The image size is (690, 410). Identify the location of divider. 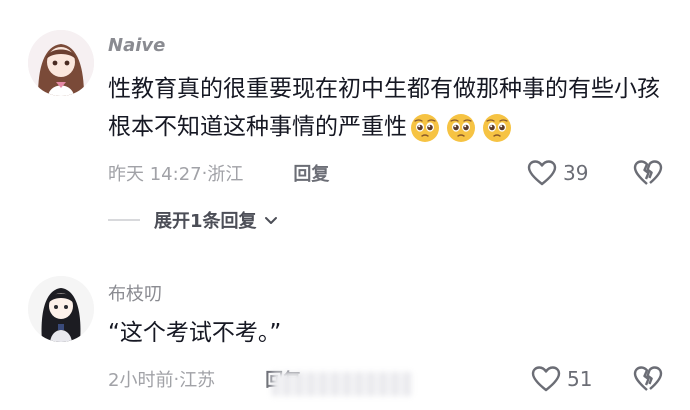
(124, 220).